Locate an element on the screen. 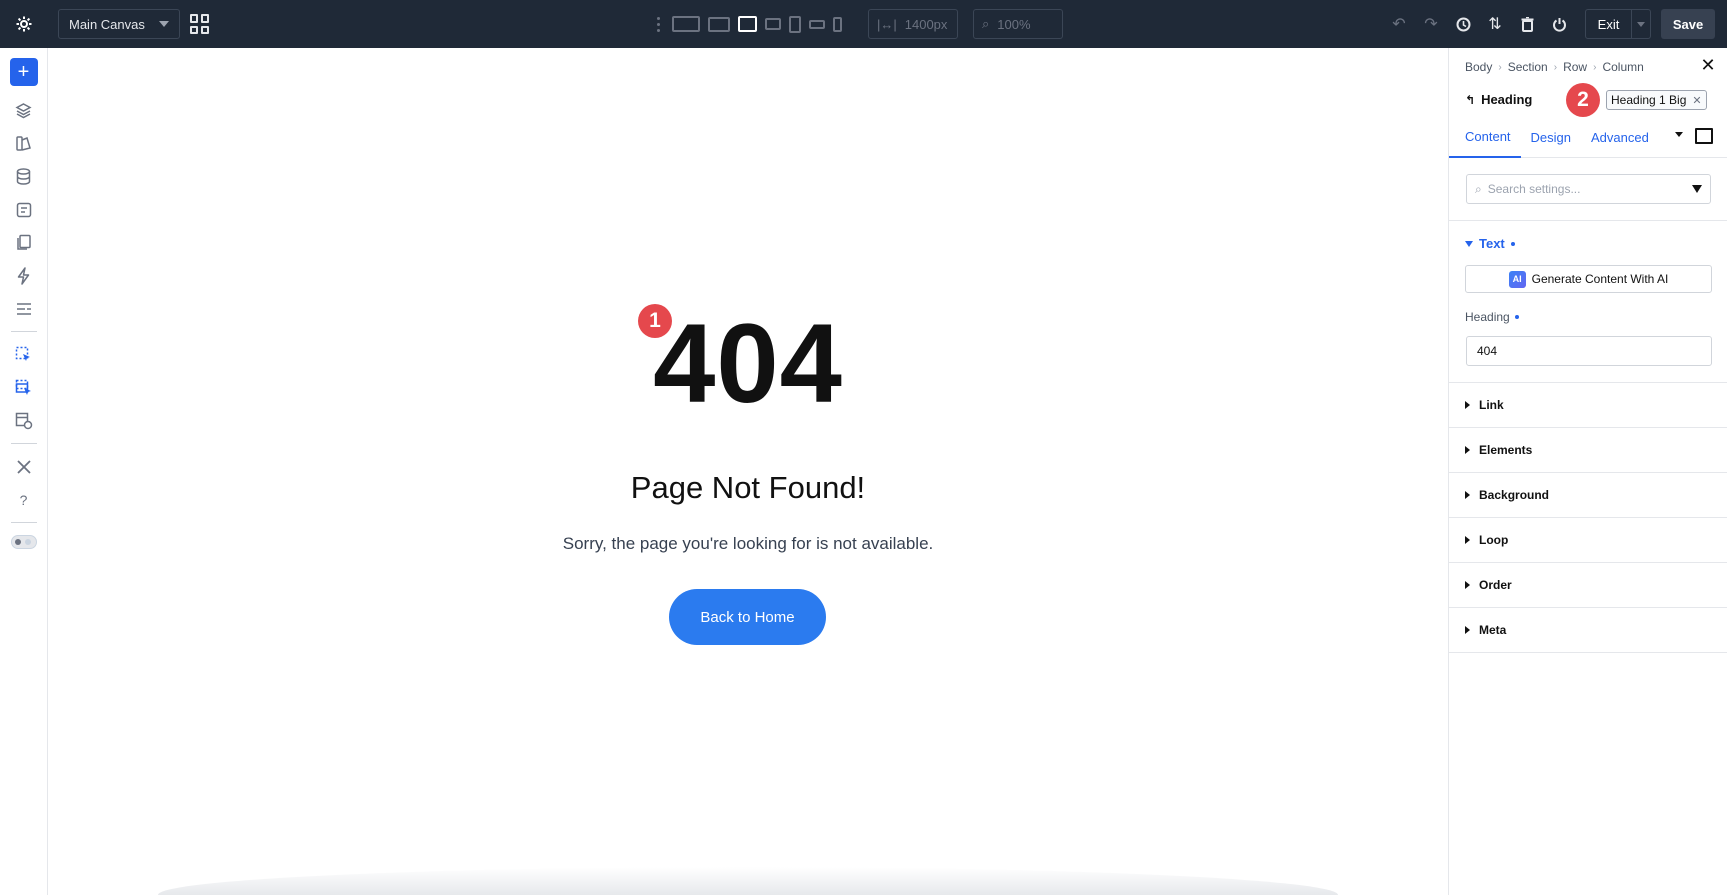 This screenshot has width=1727, height=895. settings-tabs: Content Design Advanced is located at coordinates (1588, 138).